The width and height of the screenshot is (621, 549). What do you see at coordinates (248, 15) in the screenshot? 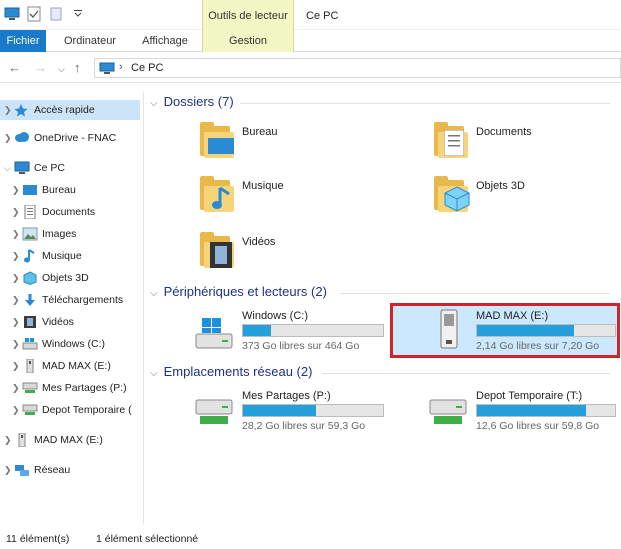
I see `context-tab-label: Outils de lecteur` at bounding box center [248, 15].